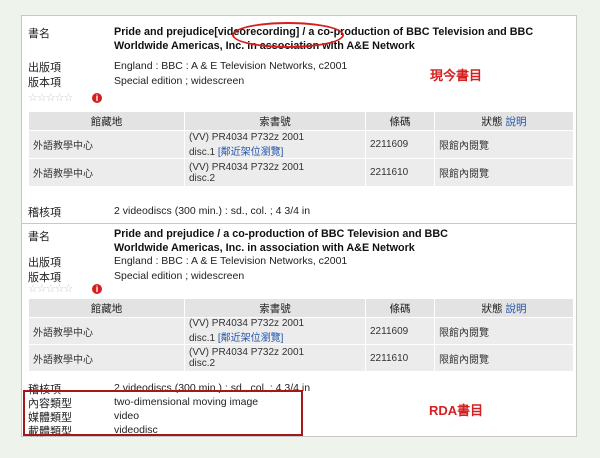 Image resolution: width=600 pixels, height=458 pixels. What do you see at coordinates (44, 213) in the screenshot?
I see `physical-desc-label: 稽核項` at bounding box center [44, 213].